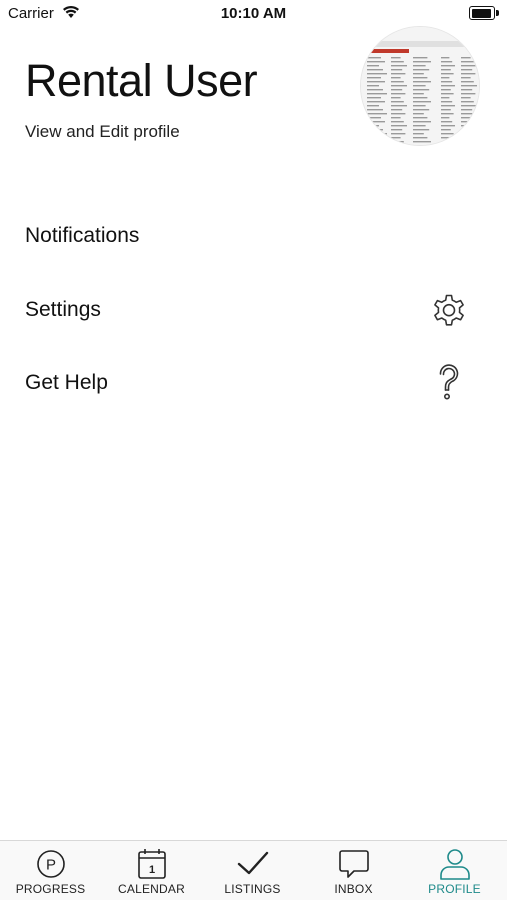  What do you see at coordinates (253, 310) in the screenshot?
I see `menu-item-settings: Settings` at bounding box center [253, 310].